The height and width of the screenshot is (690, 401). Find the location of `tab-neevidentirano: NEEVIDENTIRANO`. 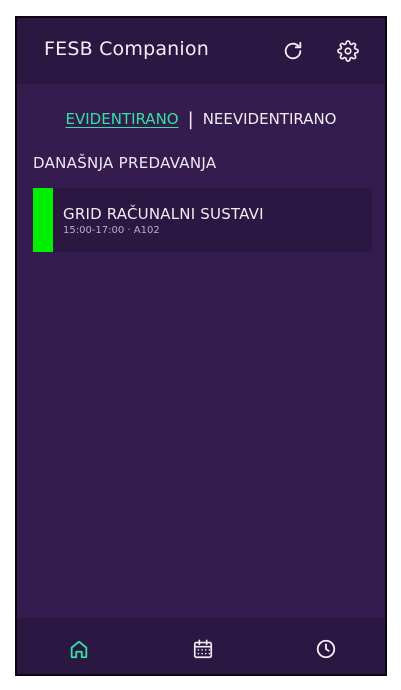

tab-neevidentirano: NEEVIDENTIRANO is located at coordinates (270, 119).